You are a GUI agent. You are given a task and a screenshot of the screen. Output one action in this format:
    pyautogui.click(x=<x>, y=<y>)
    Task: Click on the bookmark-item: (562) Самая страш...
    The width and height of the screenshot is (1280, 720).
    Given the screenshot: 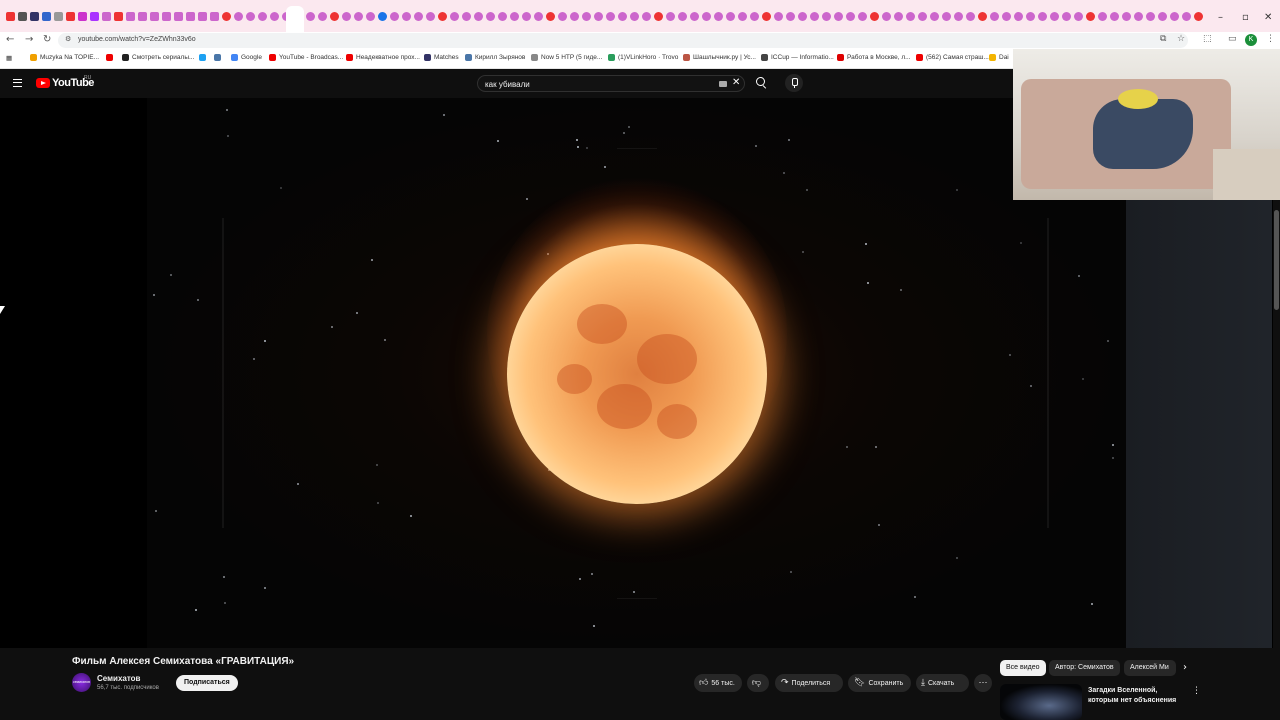 What is the action you would take?
    pyautogui.click(x=952, y=57)
    